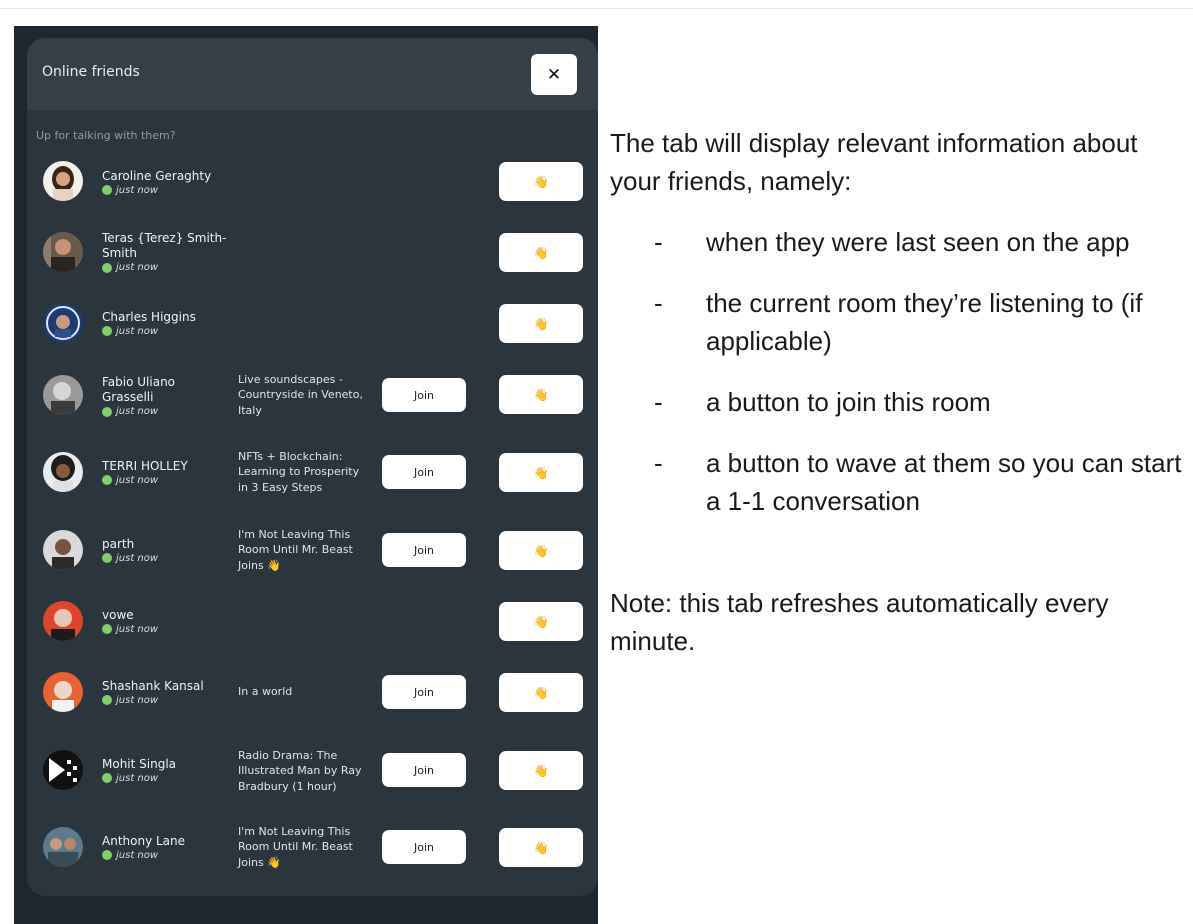 This screenshot has height=924, width=1193. I want to click on friend-info: Shashank Kansal just now, so click(164, 692).